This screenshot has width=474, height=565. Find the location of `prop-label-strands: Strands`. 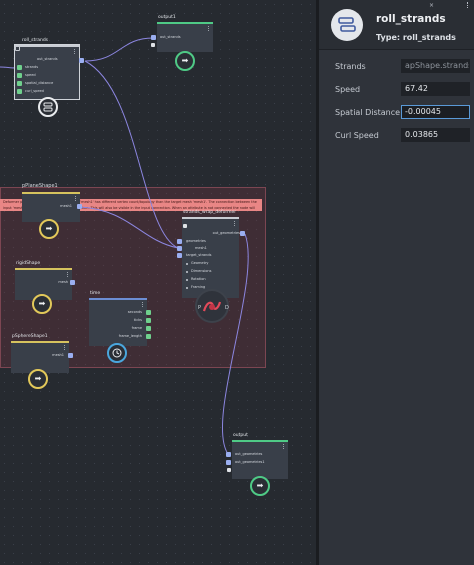

prop-label-strands: Strands is located at coordinates (350, 66).